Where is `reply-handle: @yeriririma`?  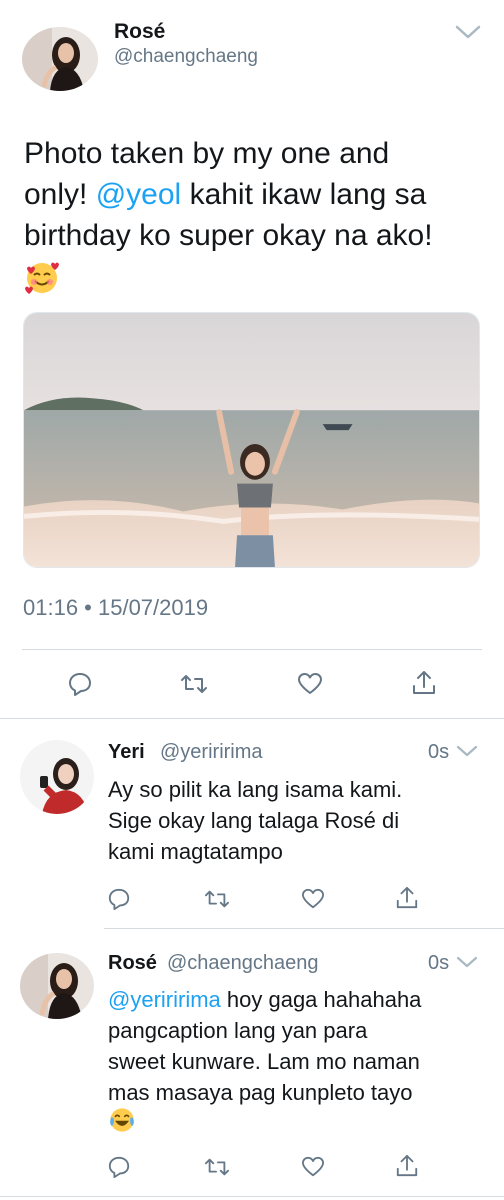
reply-handle: @yeriririma is located at coordinates (211, 752).